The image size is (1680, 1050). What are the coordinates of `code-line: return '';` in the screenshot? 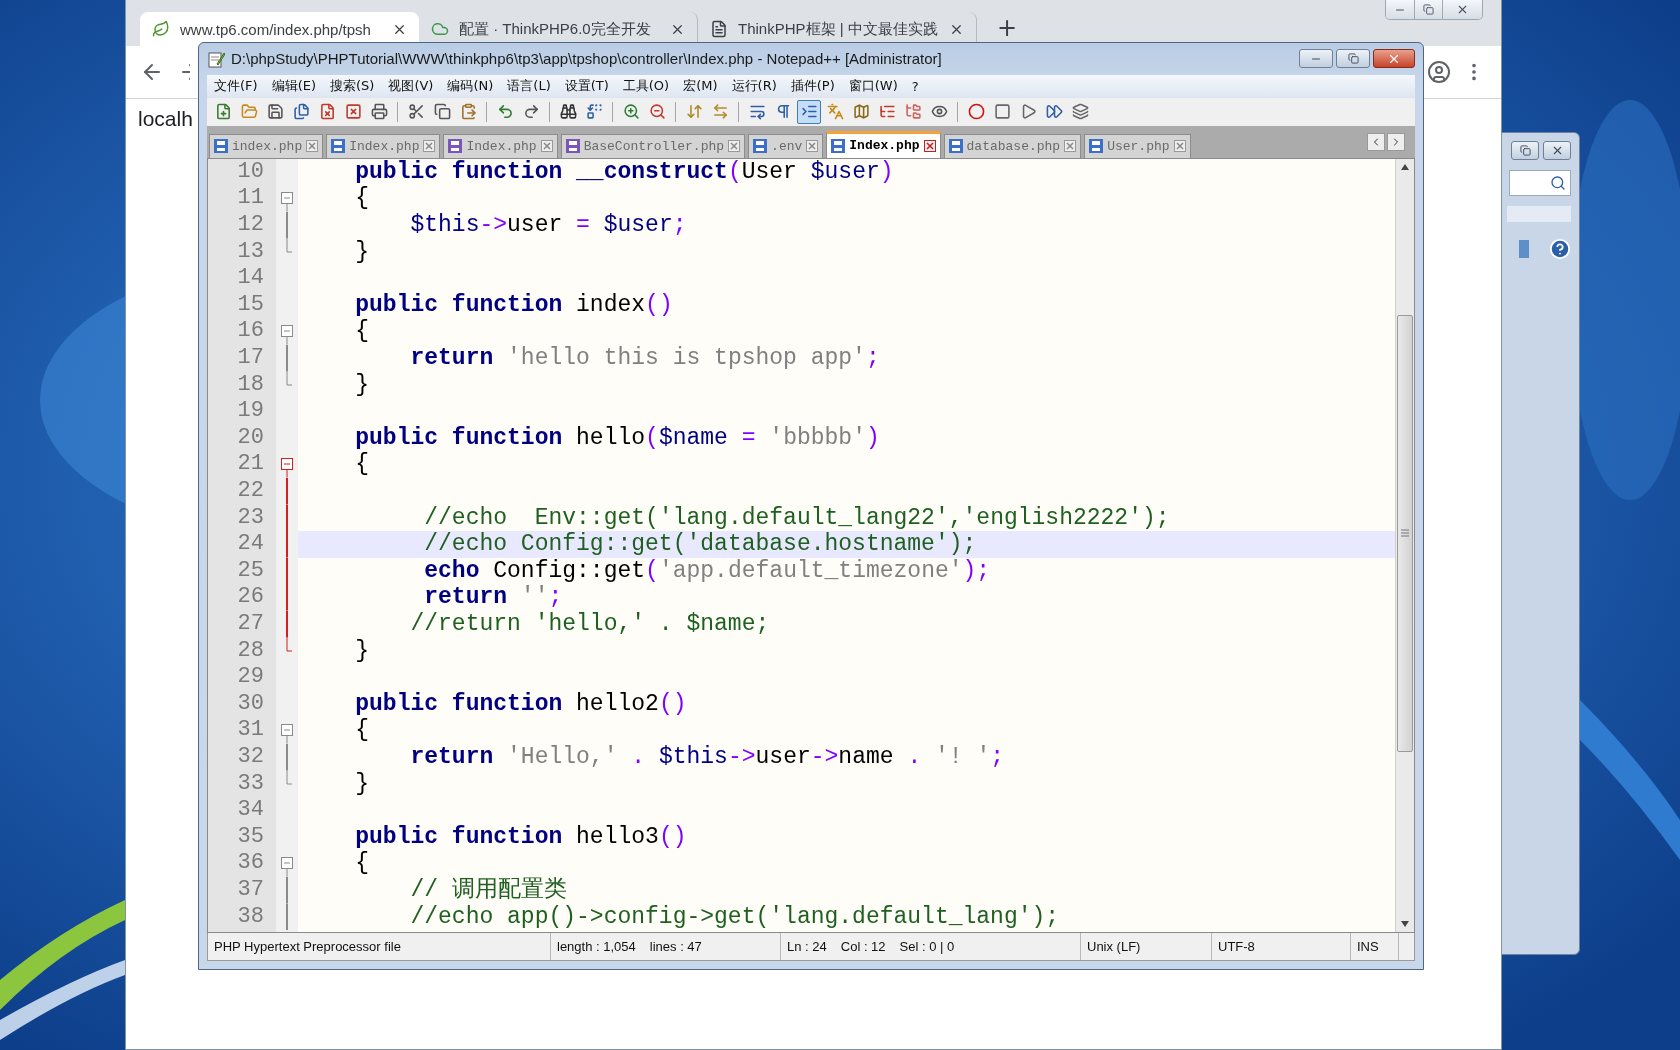 It's located at (493, 597).